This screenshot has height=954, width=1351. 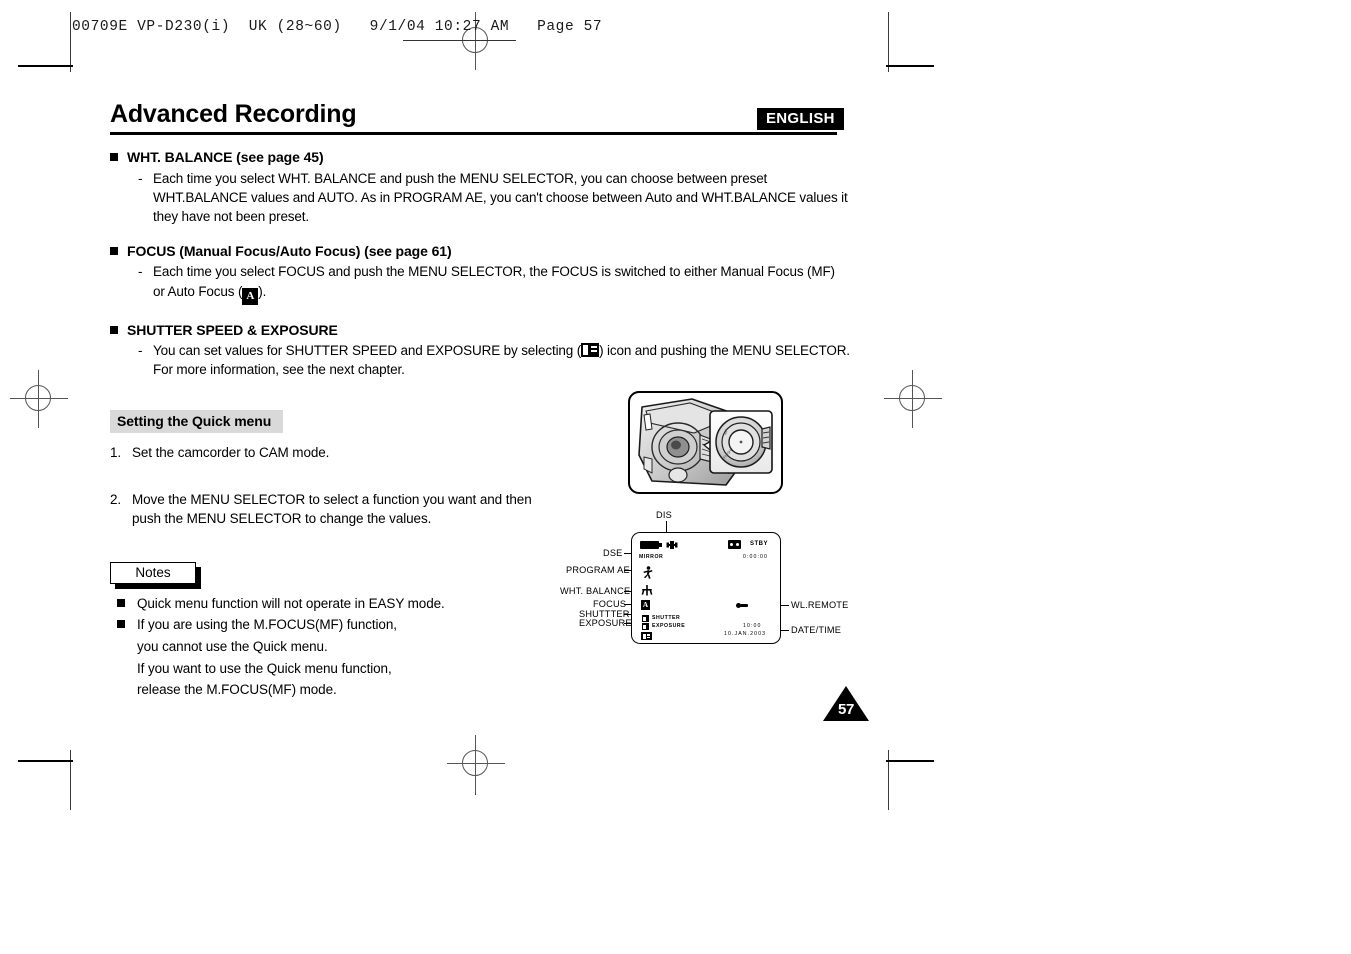 I want to click on print-slug-underline, so click(x=459, y=40).